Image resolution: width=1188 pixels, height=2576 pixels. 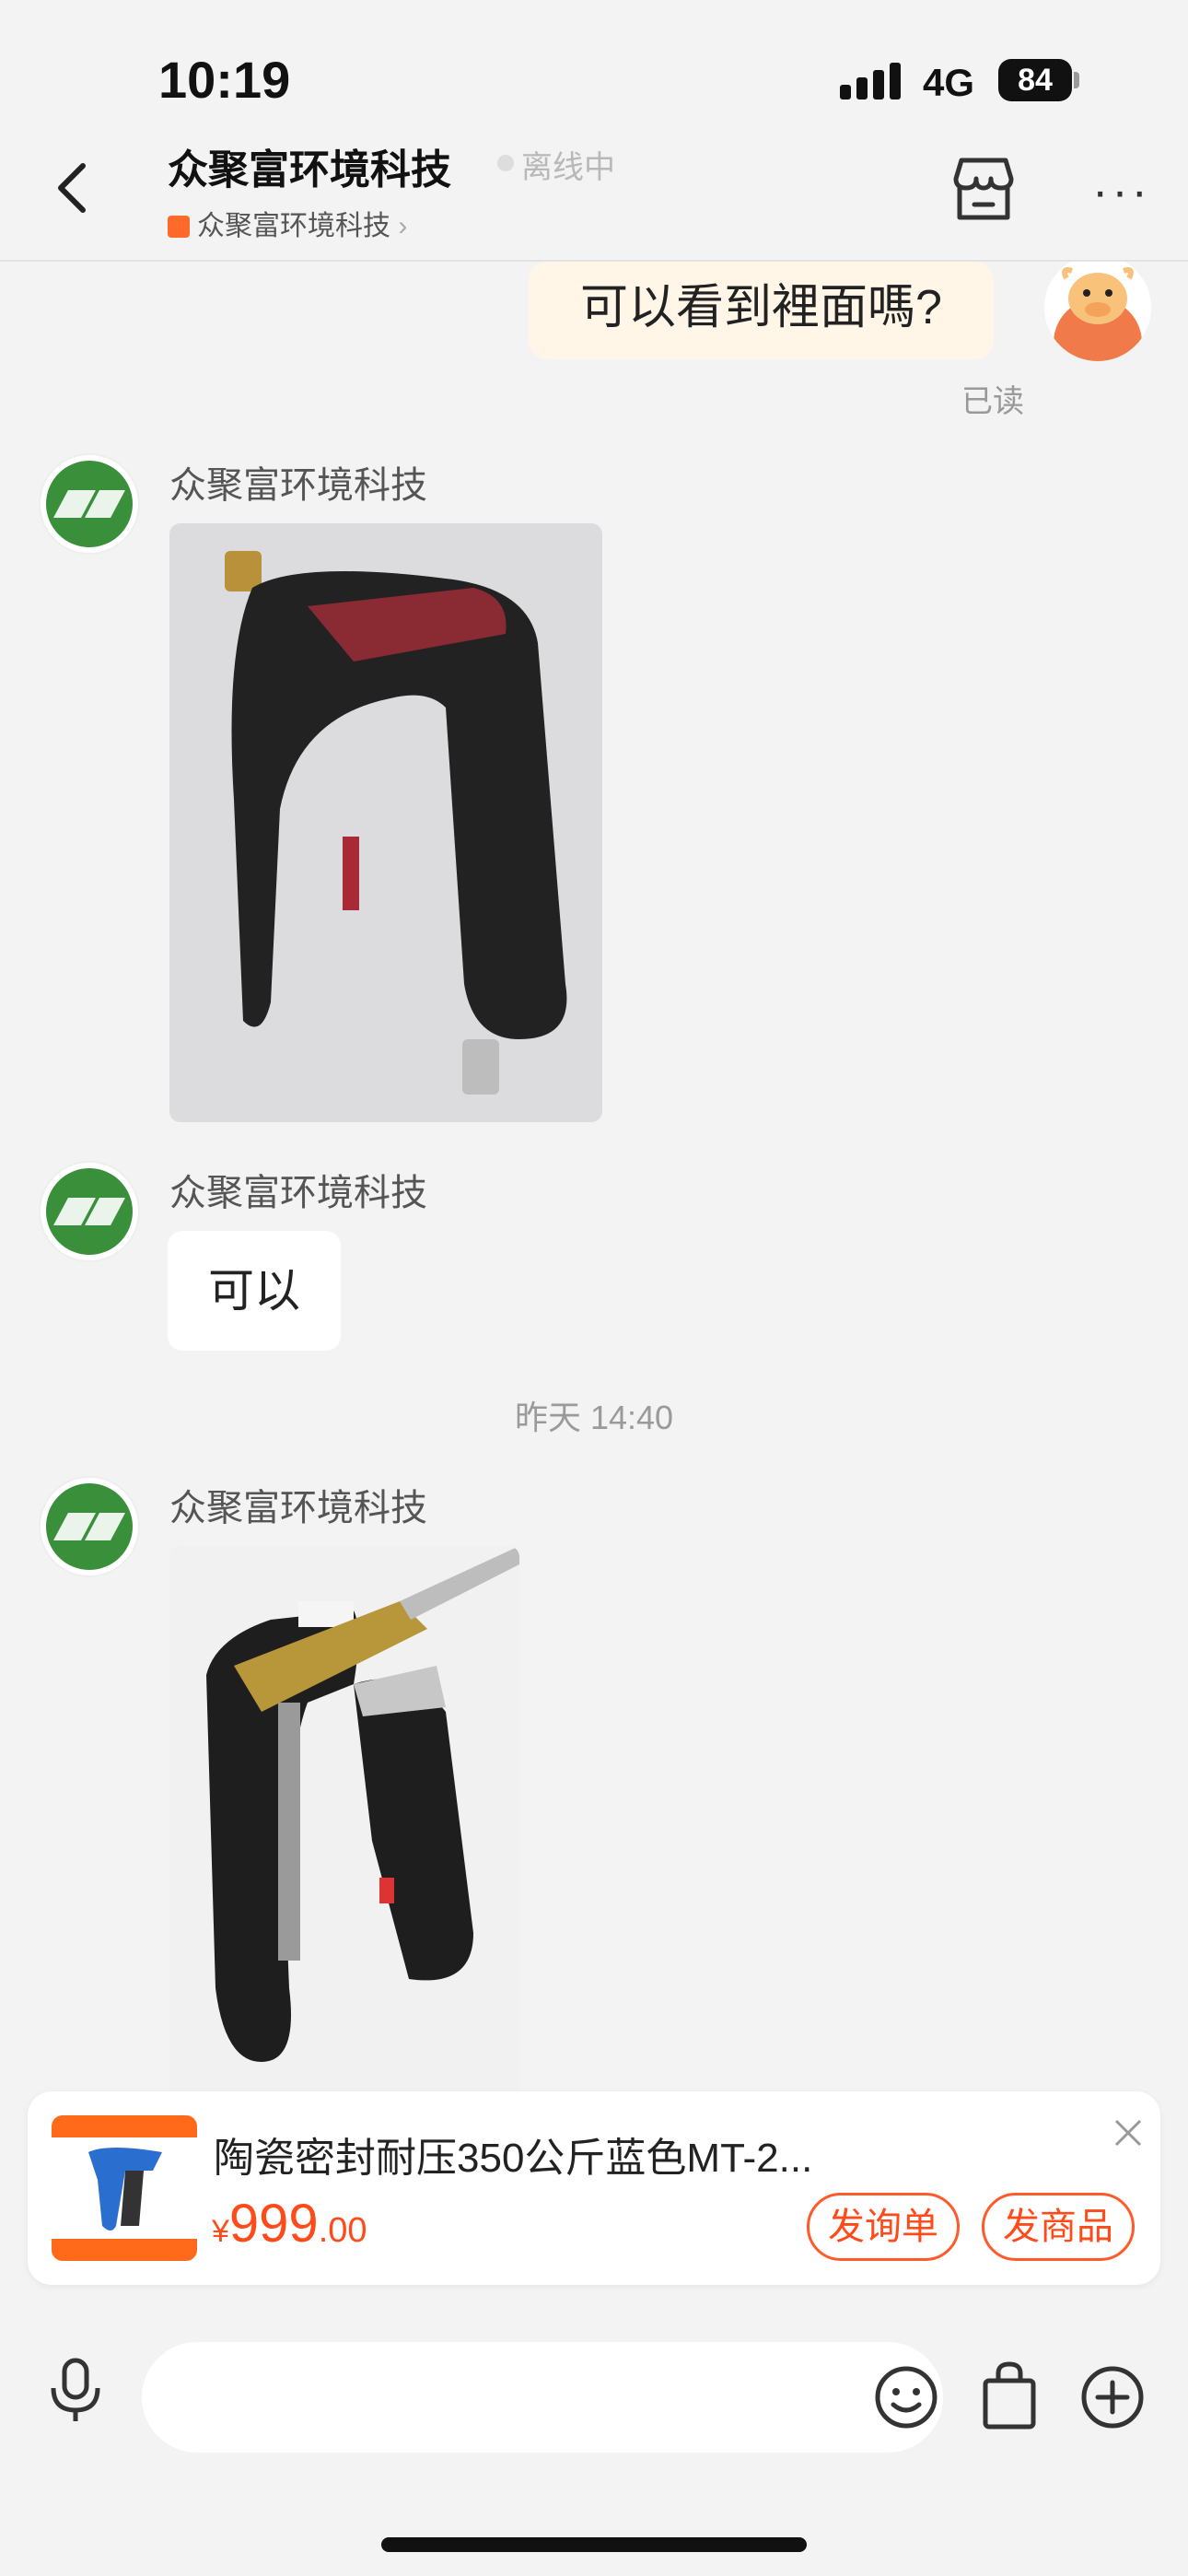 I want to click on store-icon, so click(x=984, y=188).